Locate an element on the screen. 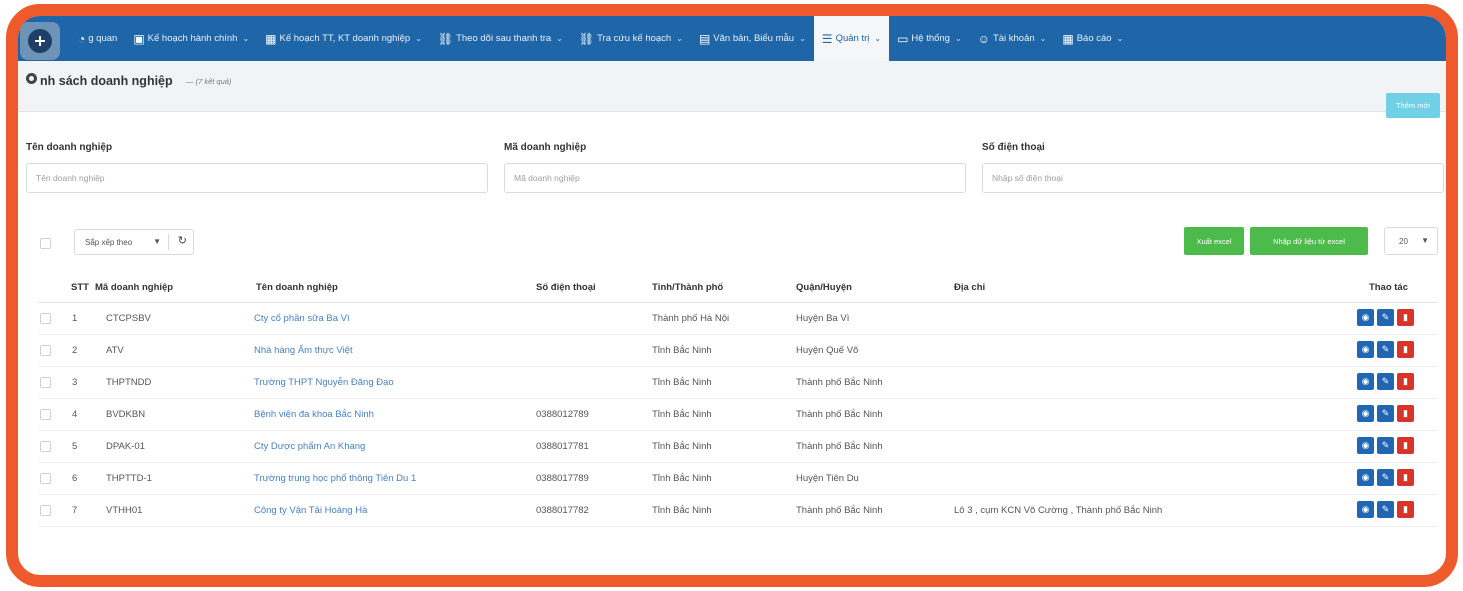 The width and height of the screenshot is (1463, 591). name-input: Tên doanh nghiệp is located at coordinates (257, 178).